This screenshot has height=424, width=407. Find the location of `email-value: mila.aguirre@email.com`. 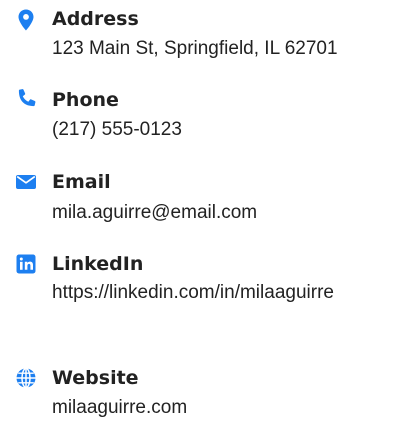

email-value: mila.aguirre@email.com is located at coordinates (155, 212).